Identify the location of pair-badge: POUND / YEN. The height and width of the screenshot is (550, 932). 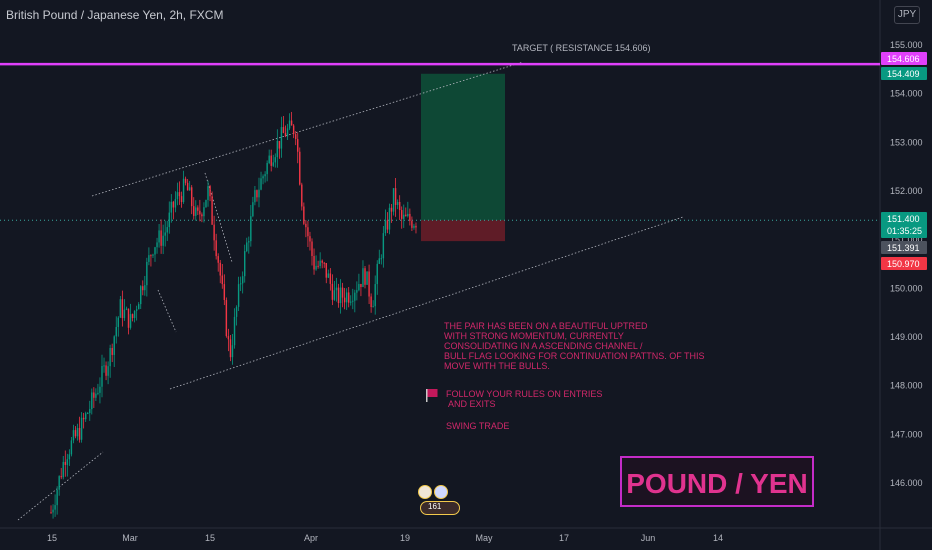
(717, 481).